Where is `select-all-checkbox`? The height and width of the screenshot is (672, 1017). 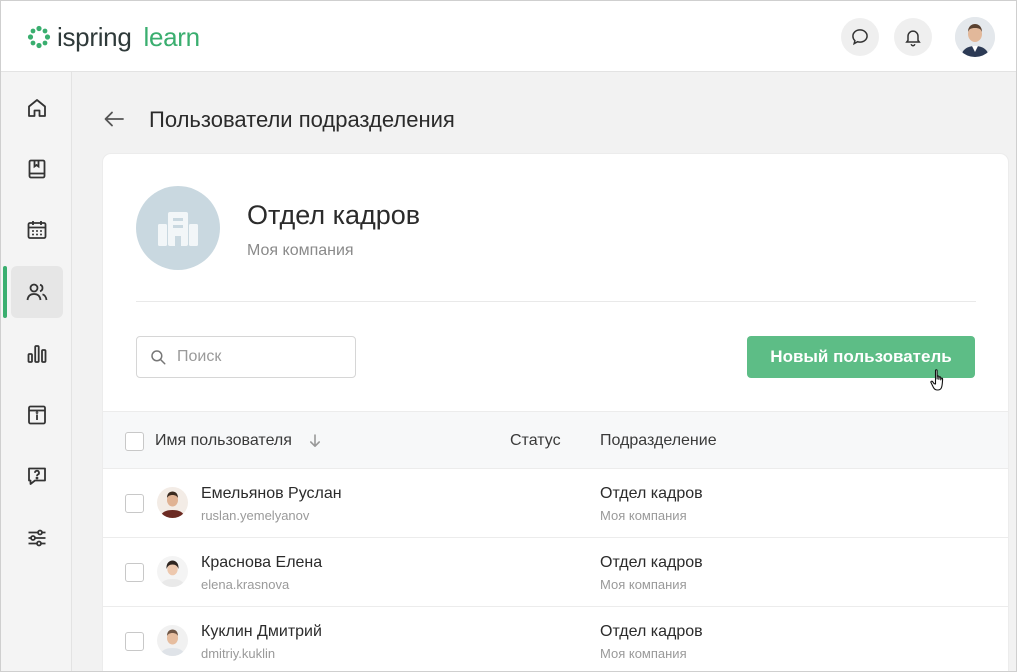
select-all-checkbox is located at coordinates (134, 441).